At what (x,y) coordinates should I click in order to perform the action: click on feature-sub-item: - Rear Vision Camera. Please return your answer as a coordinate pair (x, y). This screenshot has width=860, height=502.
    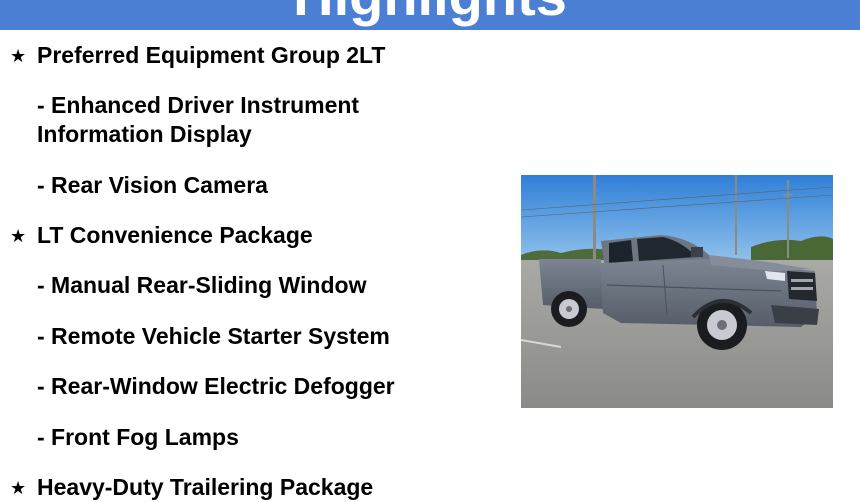
    Looking at the image, I should click on (152, 185).